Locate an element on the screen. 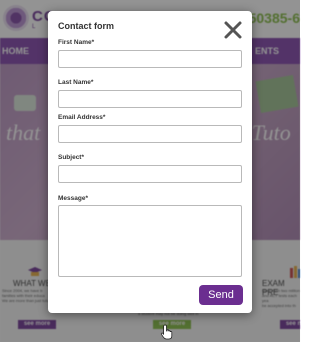  subject-input is located at coordinates (150, 174).